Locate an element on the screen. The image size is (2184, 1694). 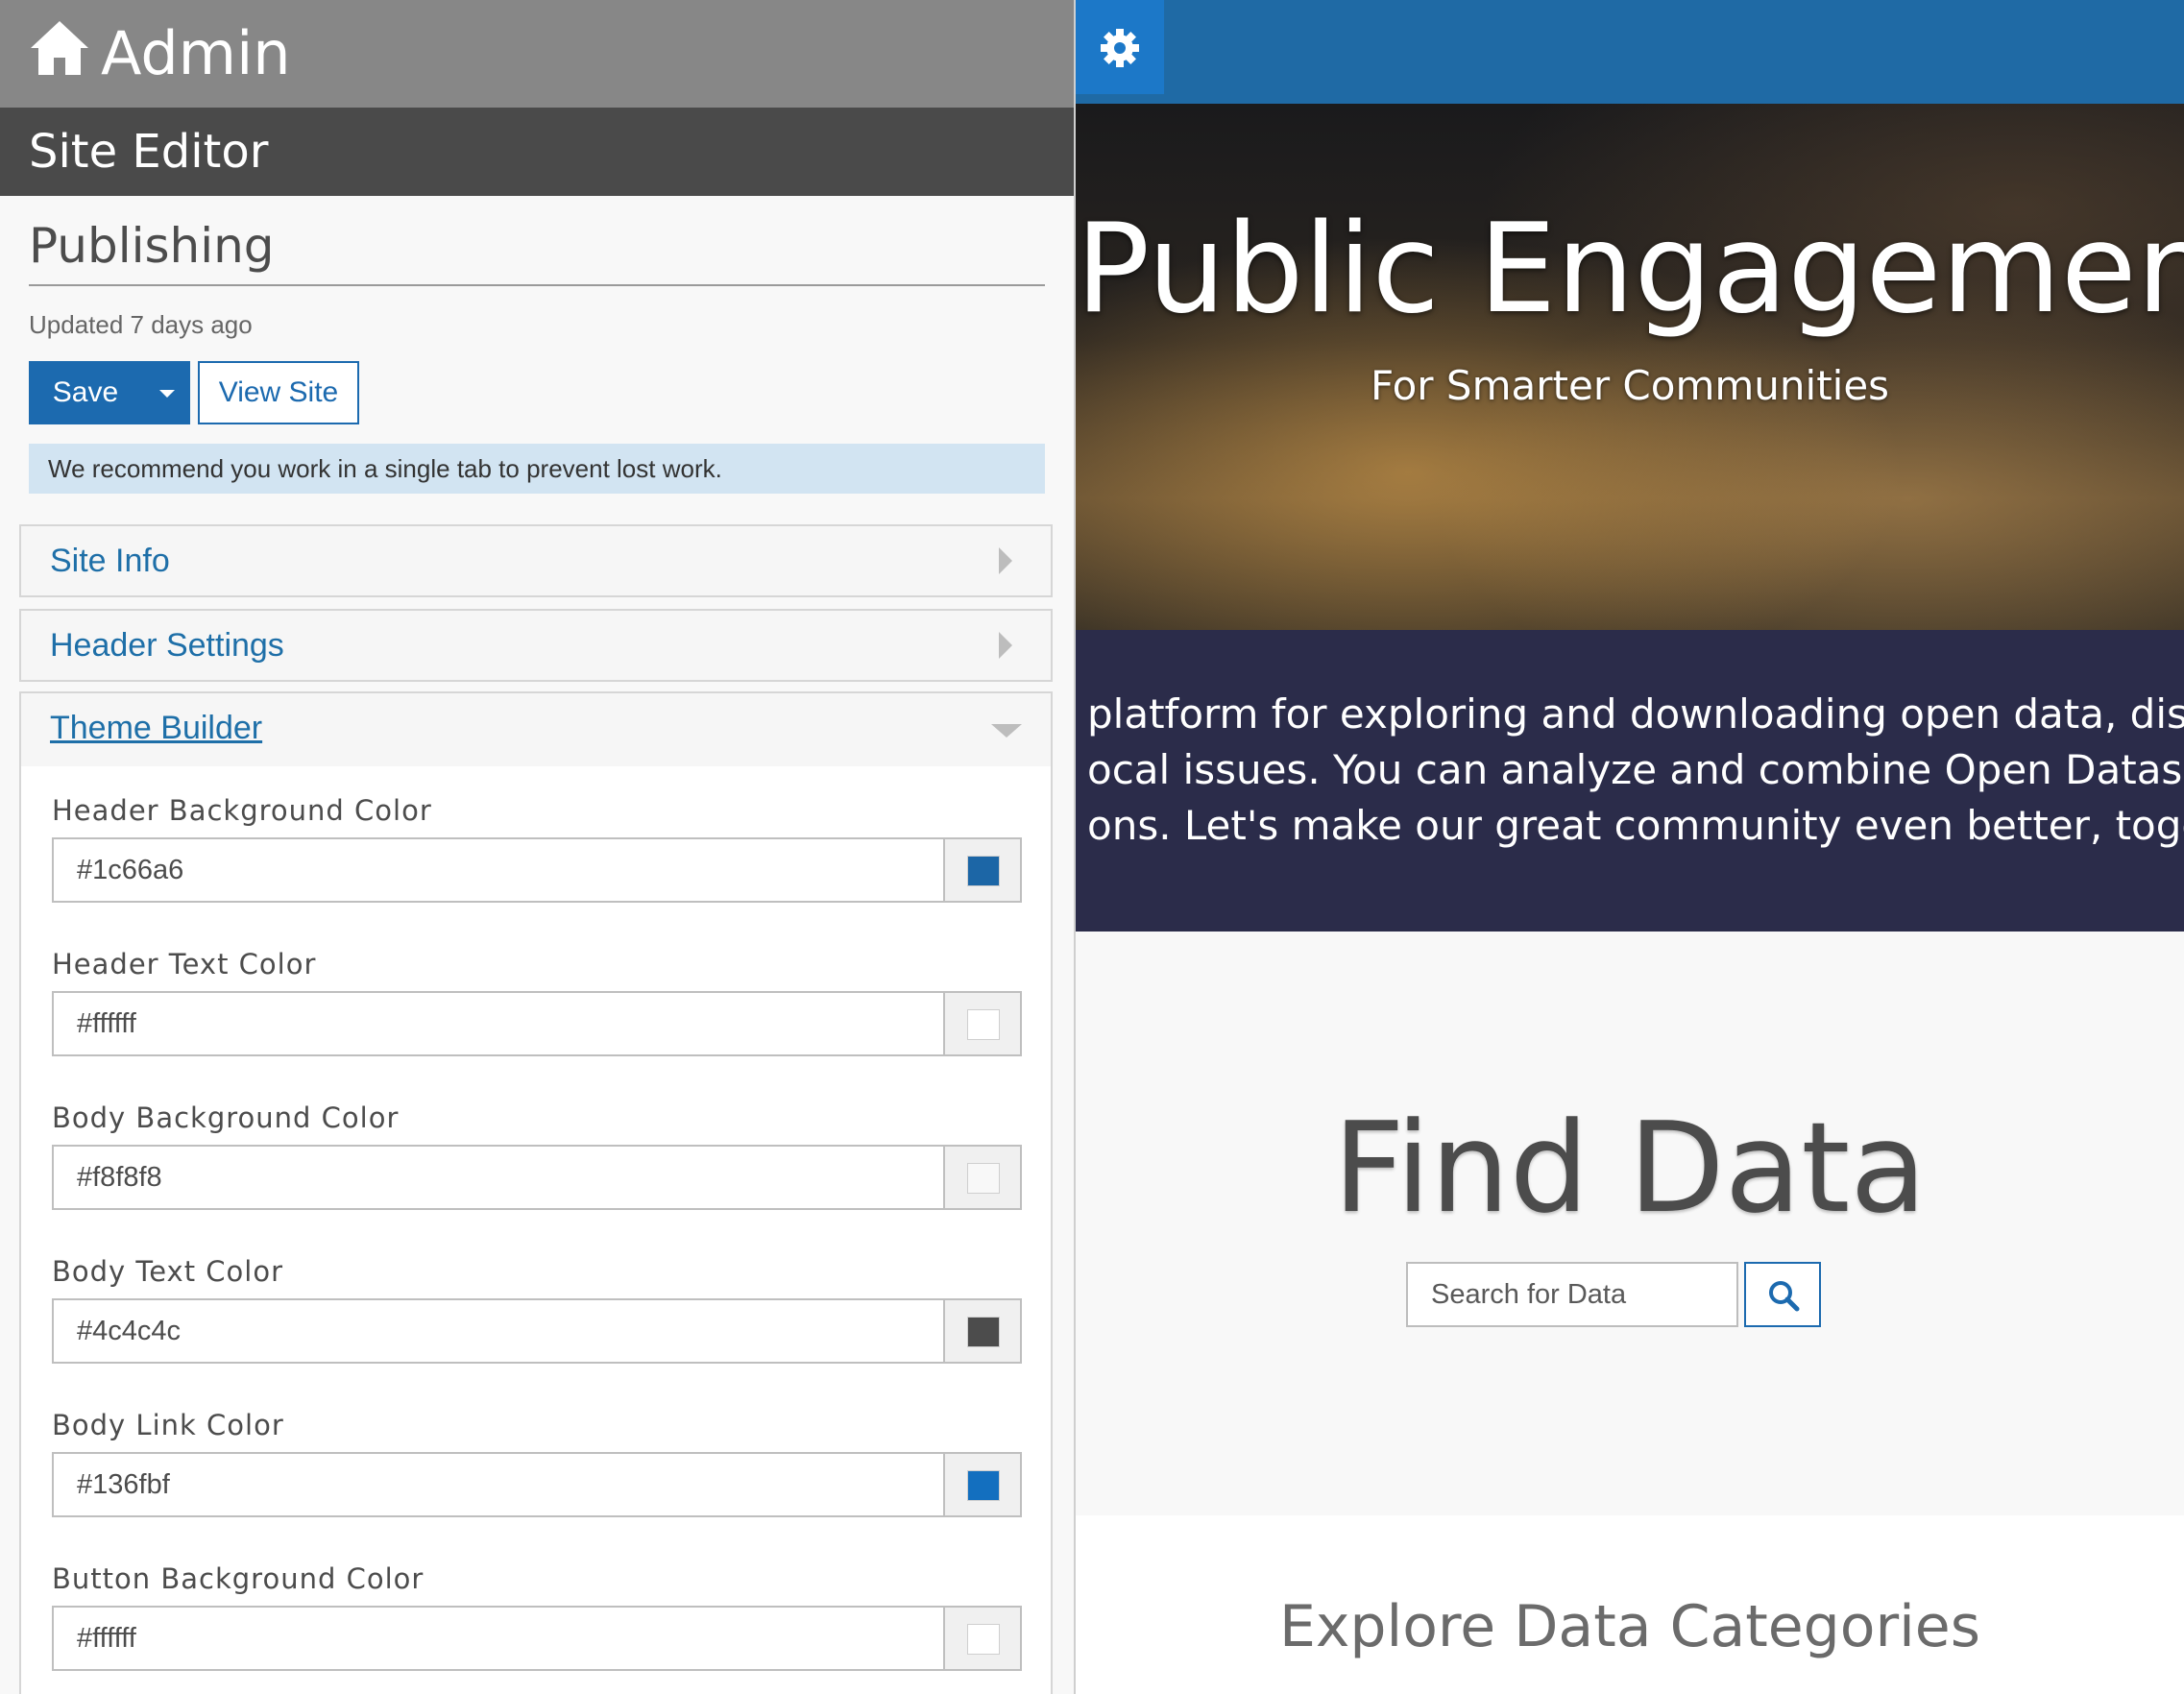
accordion-label: Site Info is located at coordinates (110, 561).